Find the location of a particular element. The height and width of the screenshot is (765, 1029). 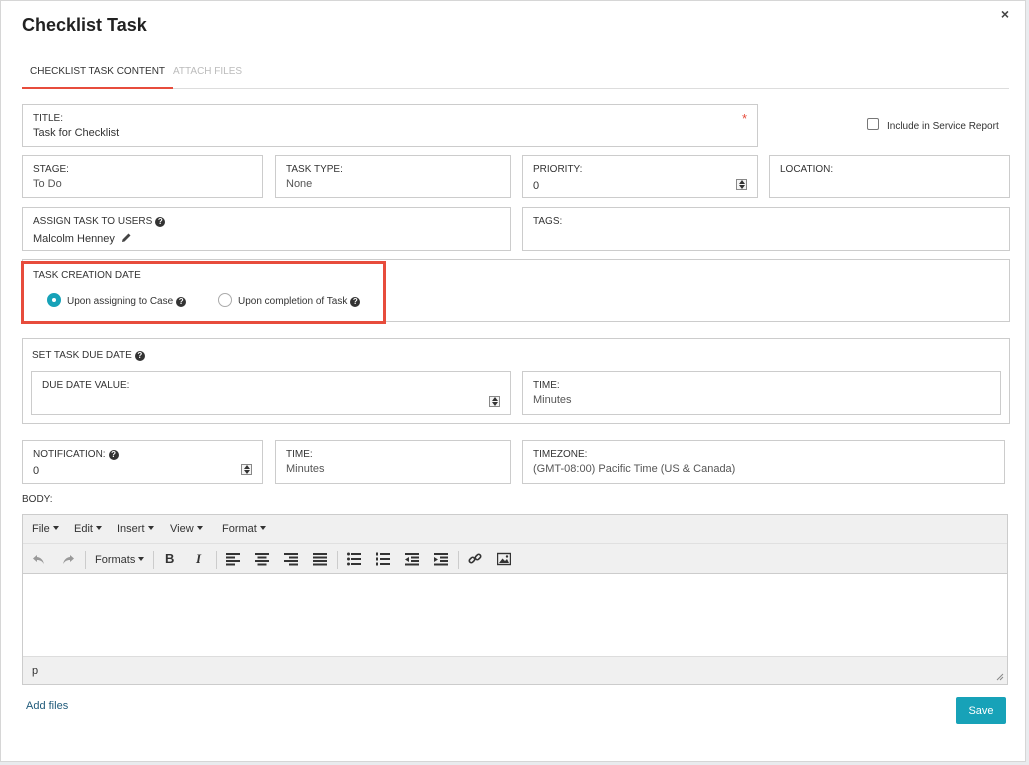

timezone-value: (GMT-08:00) Pacific Time (US & Canada) is located at coordinates (634, 469).